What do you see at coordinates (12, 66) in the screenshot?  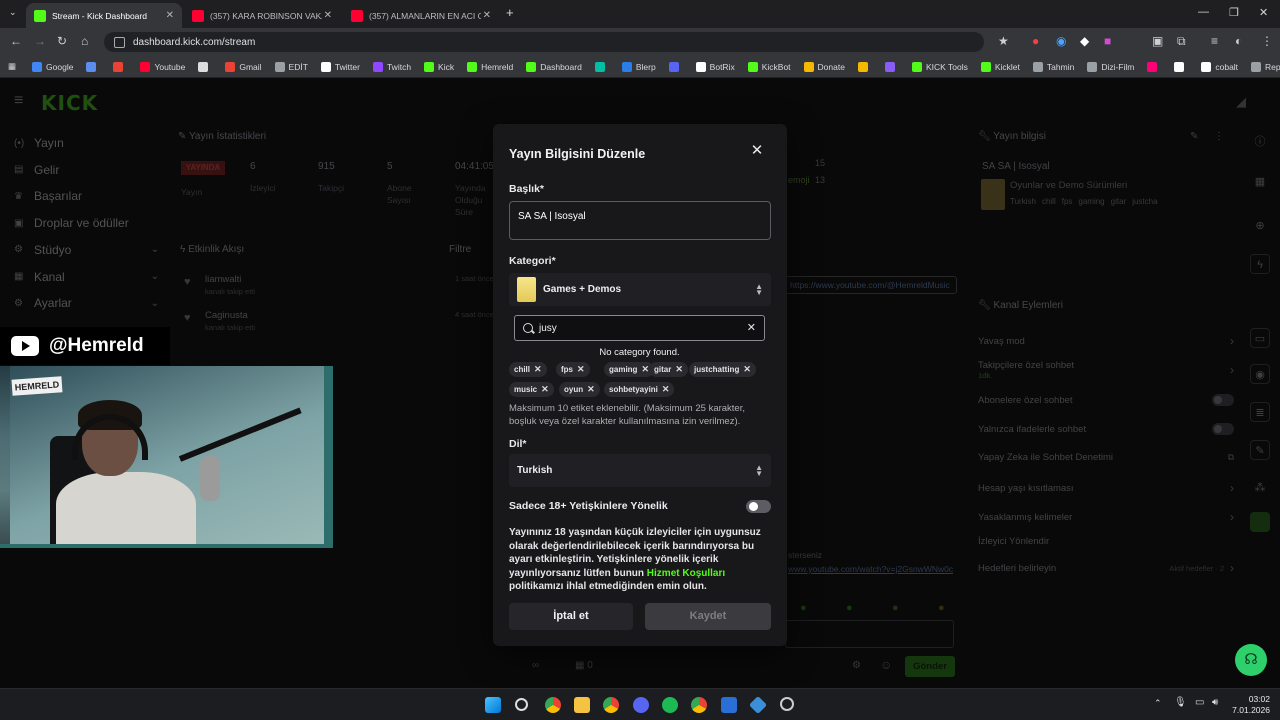 I see `apps-grid-icon: ▦` at bounding box center [12, 66].